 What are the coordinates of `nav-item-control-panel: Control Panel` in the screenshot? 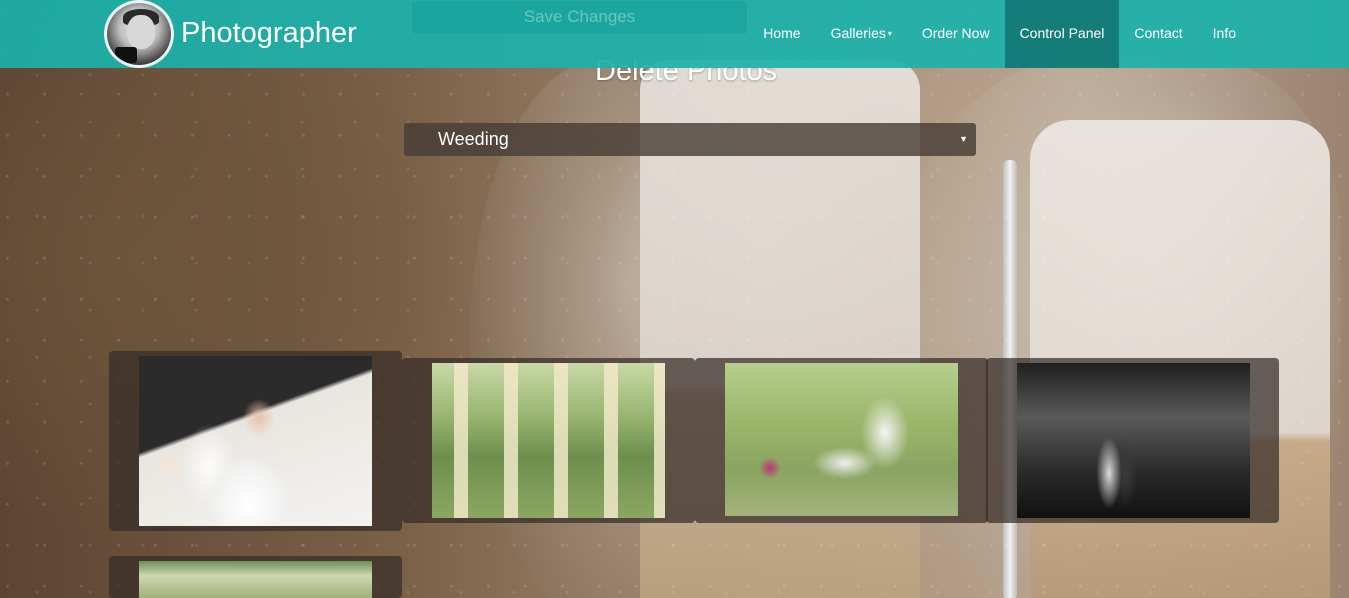 It's located at (1062, 34).